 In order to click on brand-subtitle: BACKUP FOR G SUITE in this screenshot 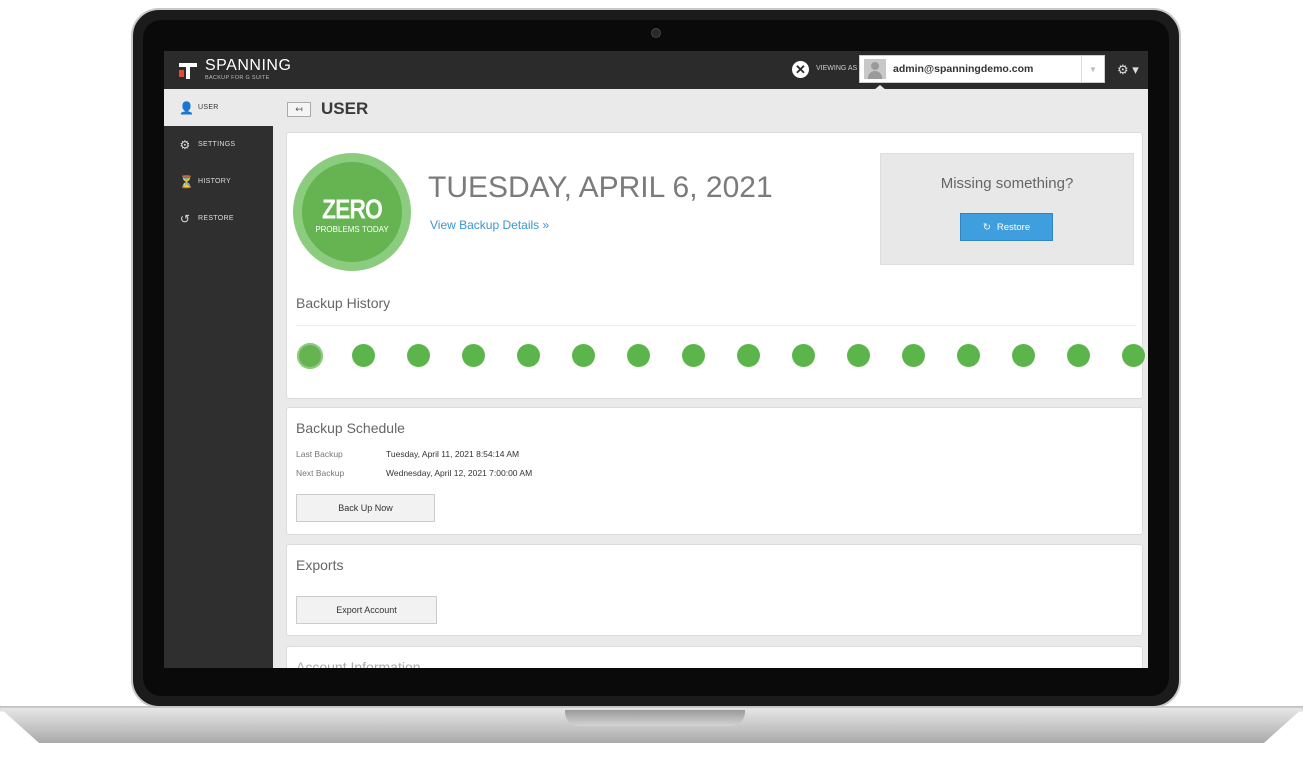, I will do `click(237, 78)`.